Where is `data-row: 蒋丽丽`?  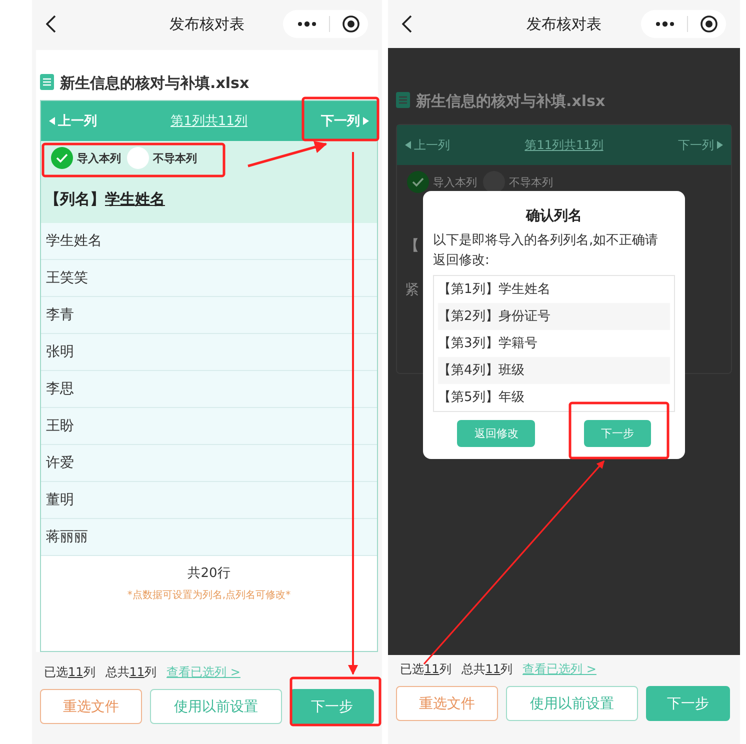
data-row: 蒋丽丽 is located at coordinates (209, 537).